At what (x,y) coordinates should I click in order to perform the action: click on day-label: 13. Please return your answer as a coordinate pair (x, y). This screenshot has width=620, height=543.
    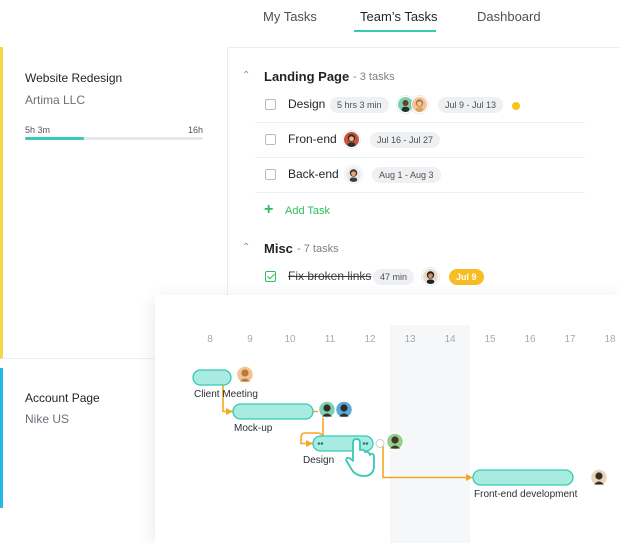
    Looking at the image, I should click on (410, 339).